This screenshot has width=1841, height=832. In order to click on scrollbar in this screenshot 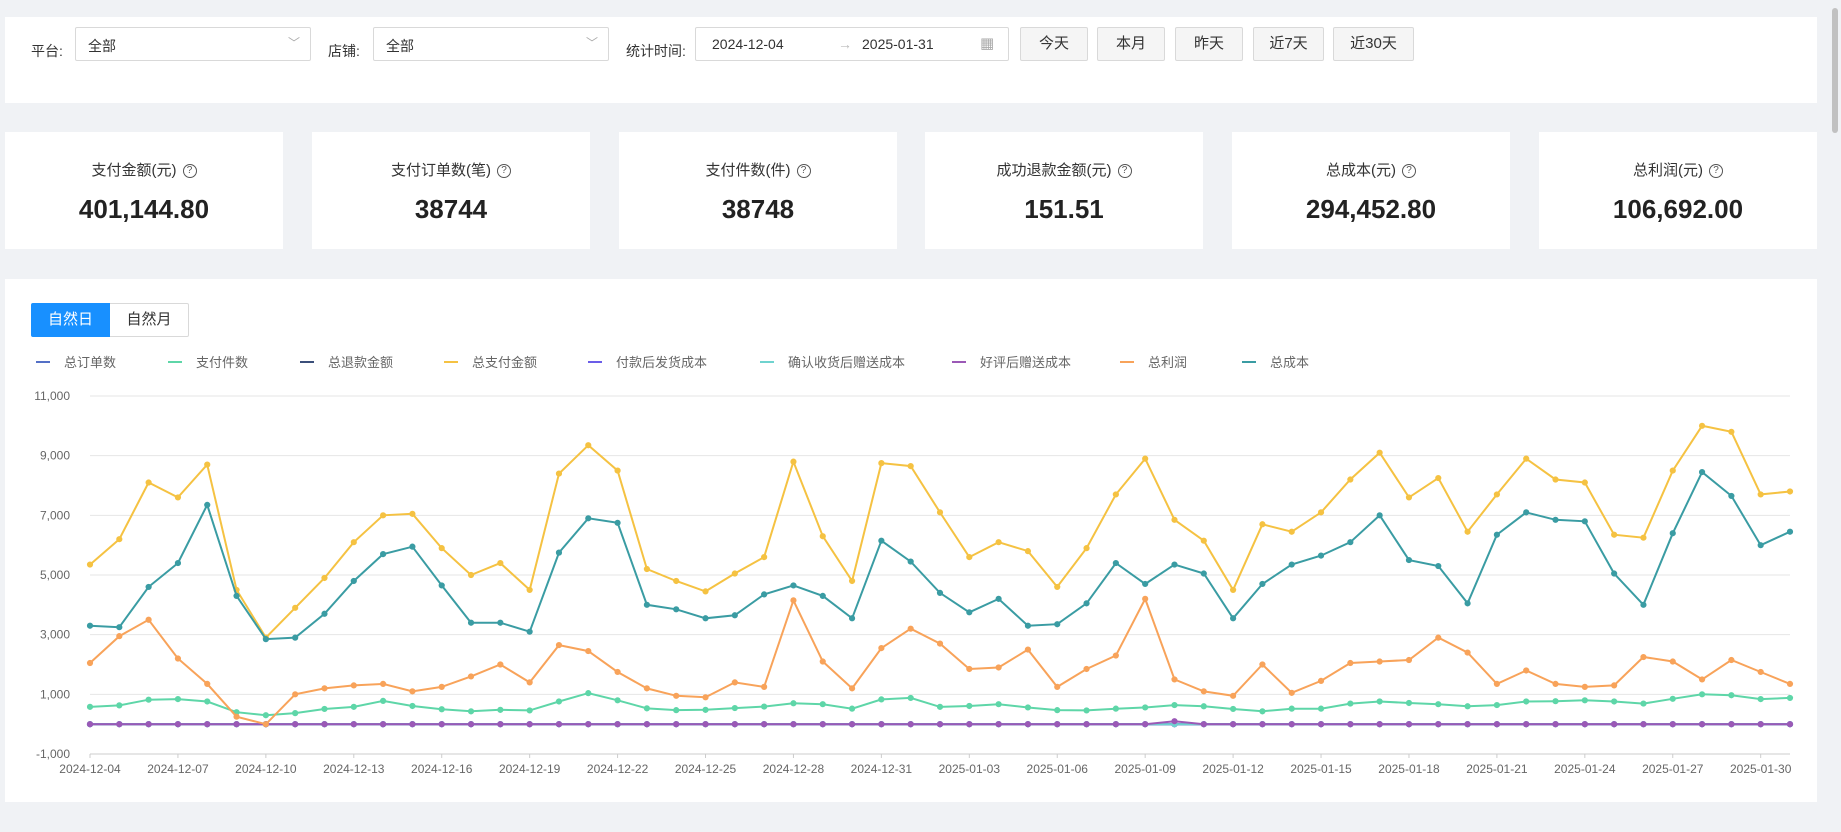, I will do `click(1834, 416)`.